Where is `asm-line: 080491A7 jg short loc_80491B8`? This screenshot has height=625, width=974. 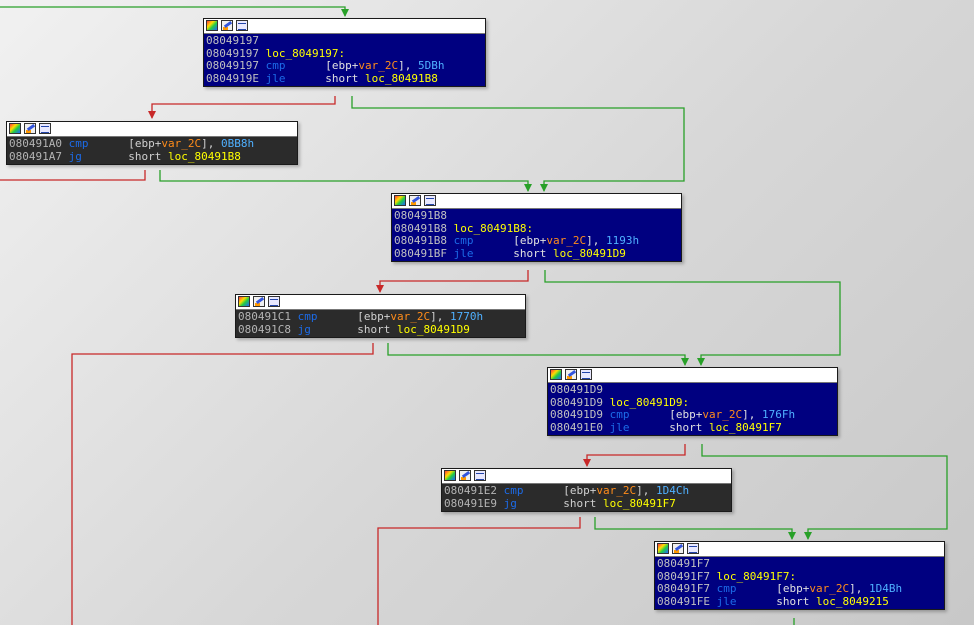 asm-line: 080491A7 jg short loc_80491B8 is located at coordinates (152, 156).